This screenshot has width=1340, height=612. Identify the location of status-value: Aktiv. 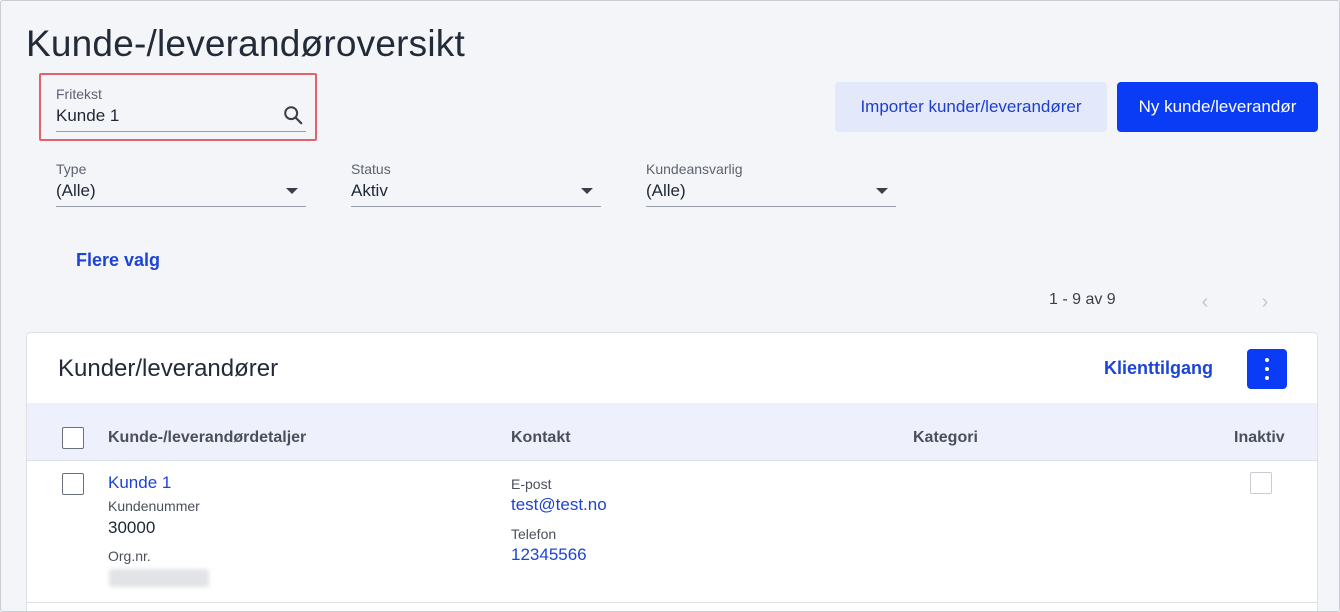
(369, 190).